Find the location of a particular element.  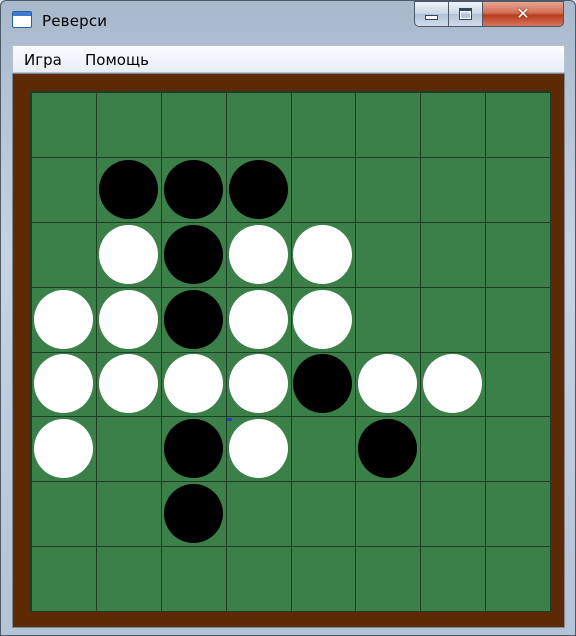

board-cell-r7-c5 is located at coordinates (323, 514).